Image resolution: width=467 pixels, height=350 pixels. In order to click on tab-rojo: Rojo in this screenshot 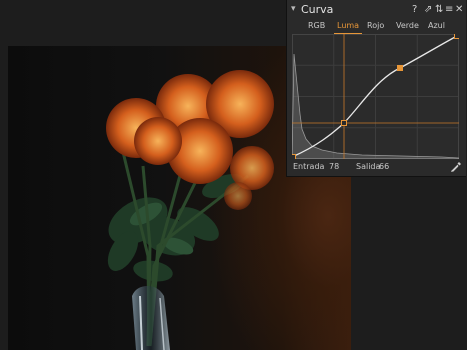, I will do `click(375, 26)`.